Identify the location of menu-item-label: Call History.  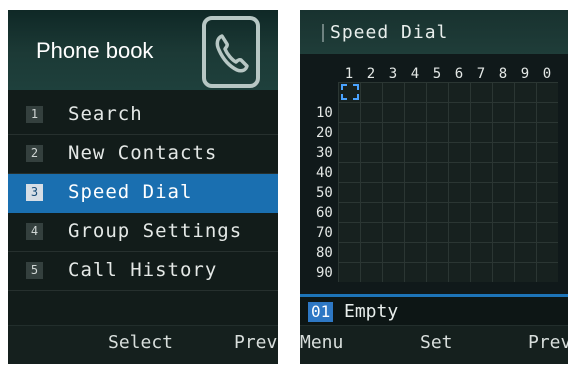
(143, 270).